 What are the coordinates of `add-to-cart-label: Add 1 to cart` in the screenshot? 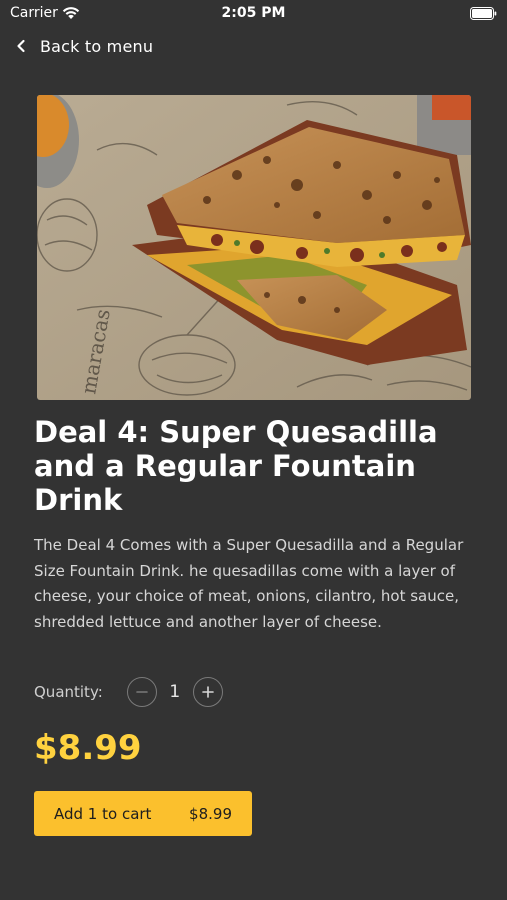 It's located at (103, 813).